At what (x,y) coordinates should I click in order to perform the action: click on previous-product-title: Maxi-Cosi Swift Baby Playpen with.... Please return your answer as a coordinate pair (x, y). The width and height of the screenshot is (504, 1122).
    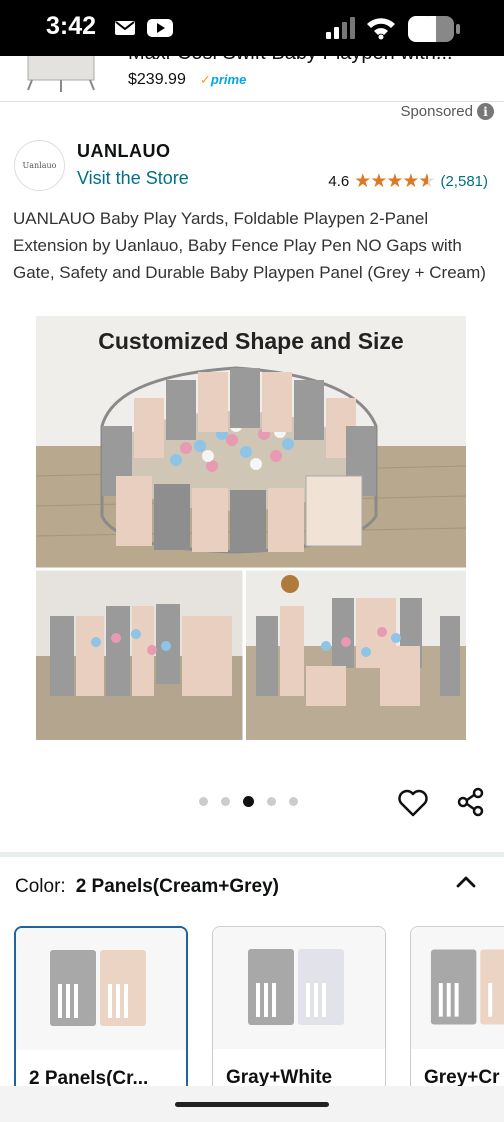
    Looking at the image, I should click on (290, 60).